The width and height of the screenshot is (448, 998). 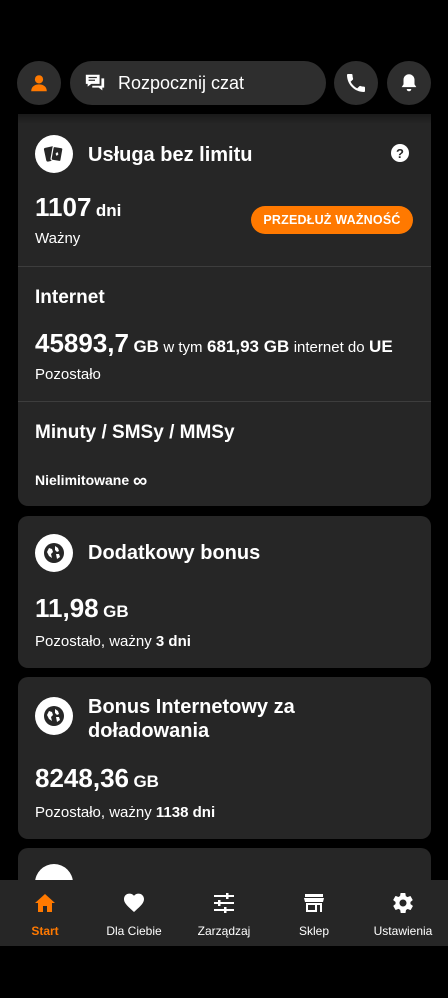 What do you see at coordinates (314, 913) in the screenshot?
I see `nav-shop: Sklep` at bounding box center [314, 913].